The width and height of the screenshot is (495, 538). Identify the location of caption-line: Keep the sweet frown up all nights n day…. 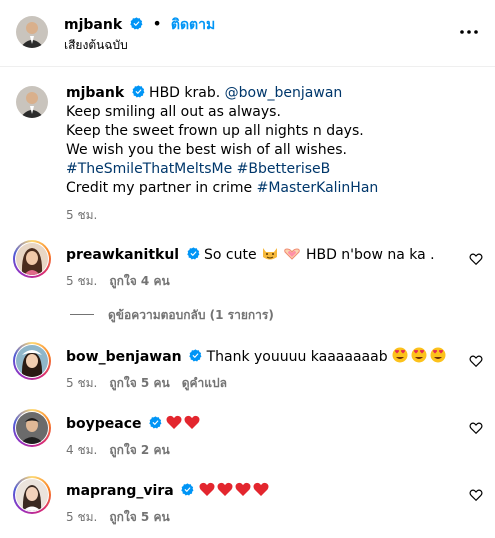
(215, 131).